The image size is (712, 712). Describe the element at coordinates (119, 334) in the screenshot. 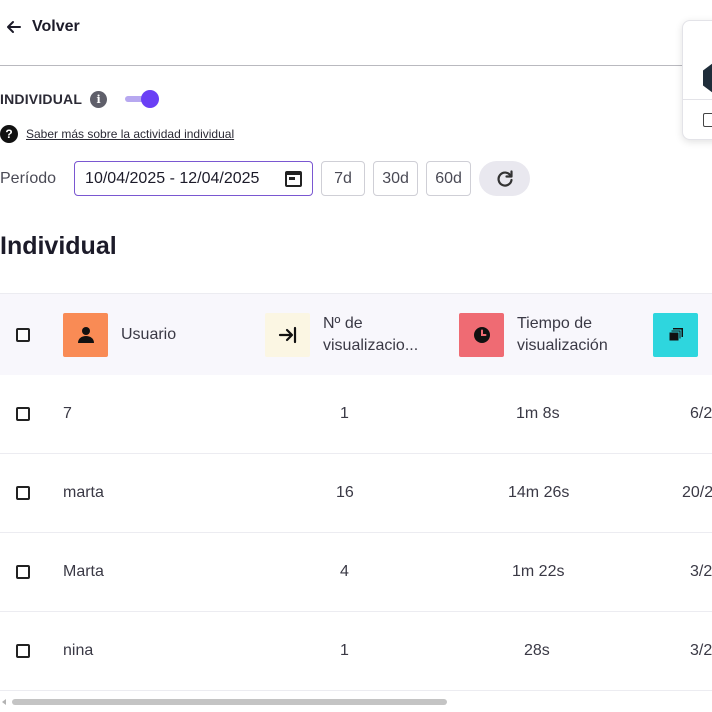

I see `column-header-user: Usuario` at that location.